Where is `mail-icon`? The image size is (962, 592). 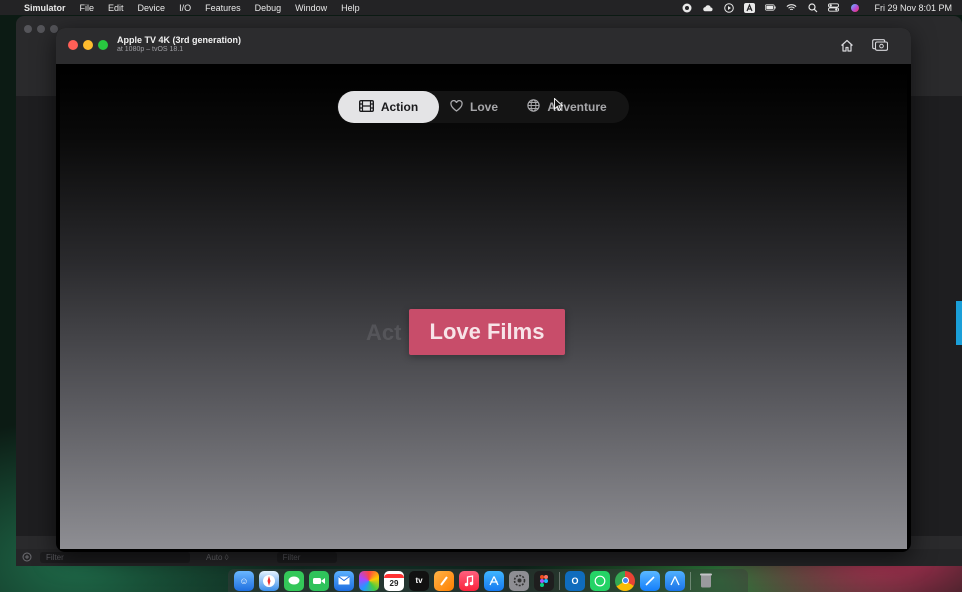 mail-icon is located at coordinates (344, 580).